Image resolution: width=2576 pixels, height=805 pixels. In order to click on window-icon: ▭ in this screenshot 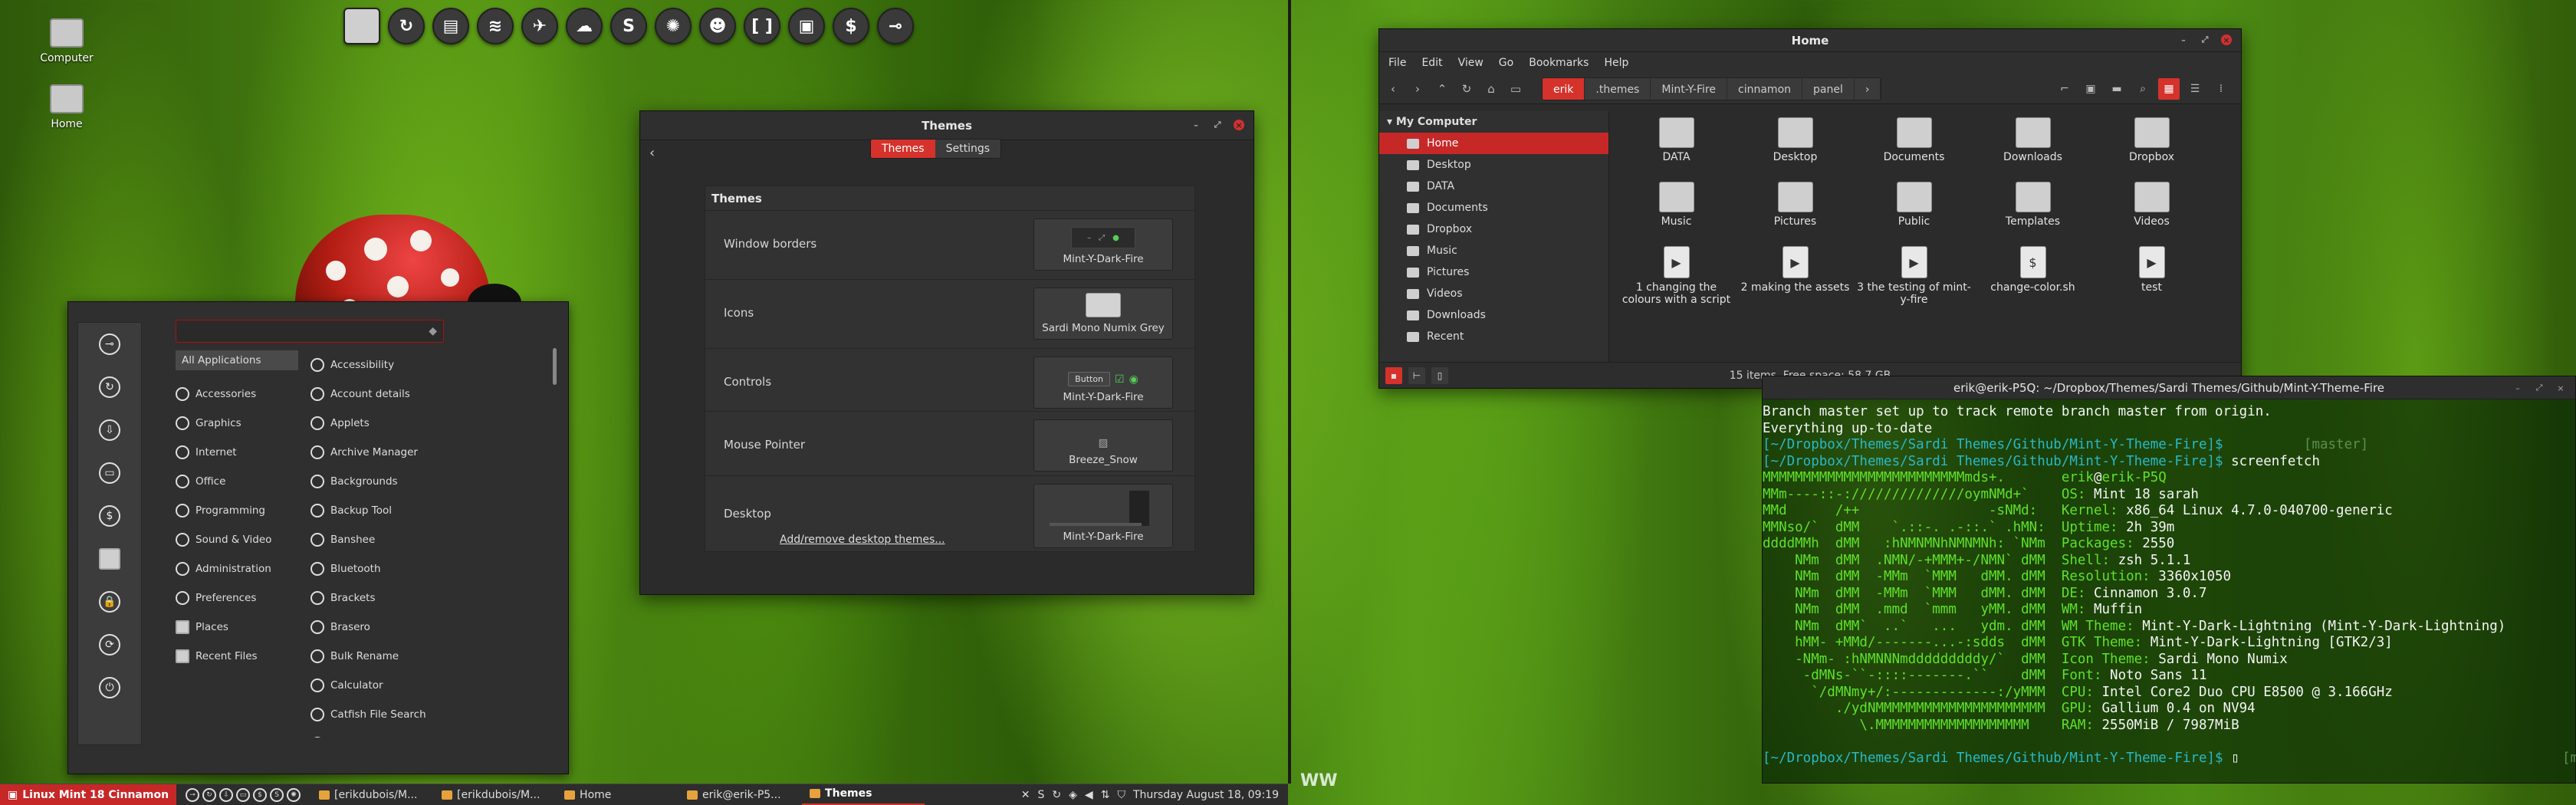, I will do `click(110, 473)`.